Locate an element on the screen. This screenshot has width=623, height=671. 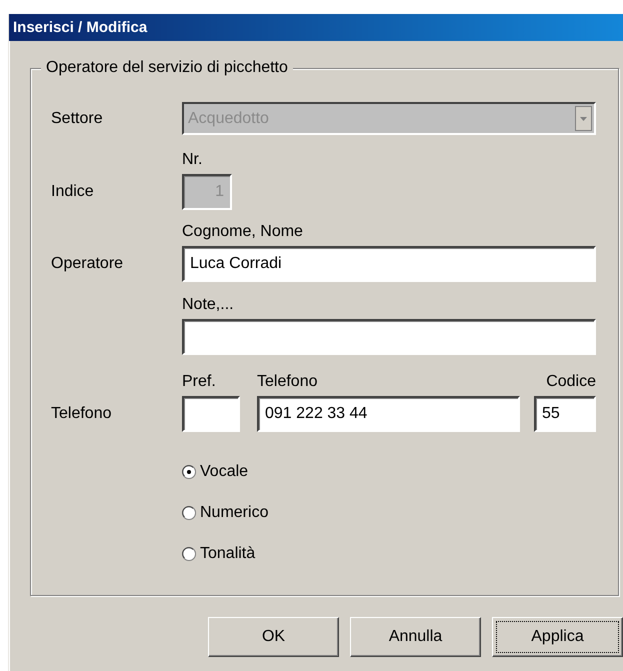
input-field: 091 222 33 44 is located at coordinates (388, 414).